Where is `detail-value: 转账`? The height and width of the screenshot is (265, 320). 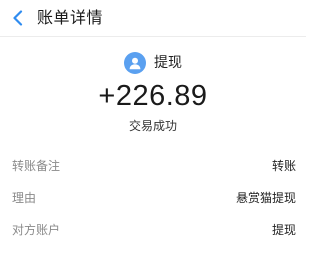 detail-value: 转账 is located at coordinates (283, 166).